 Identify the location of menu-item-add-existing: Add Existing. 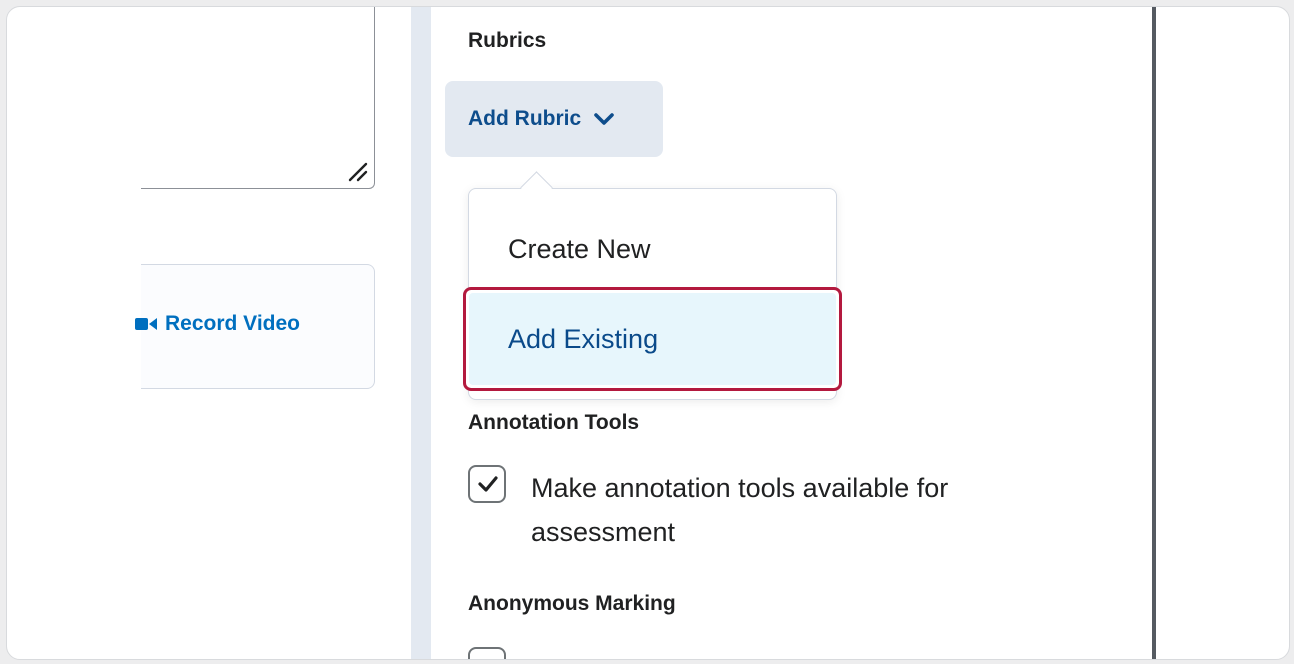
(652, 339).